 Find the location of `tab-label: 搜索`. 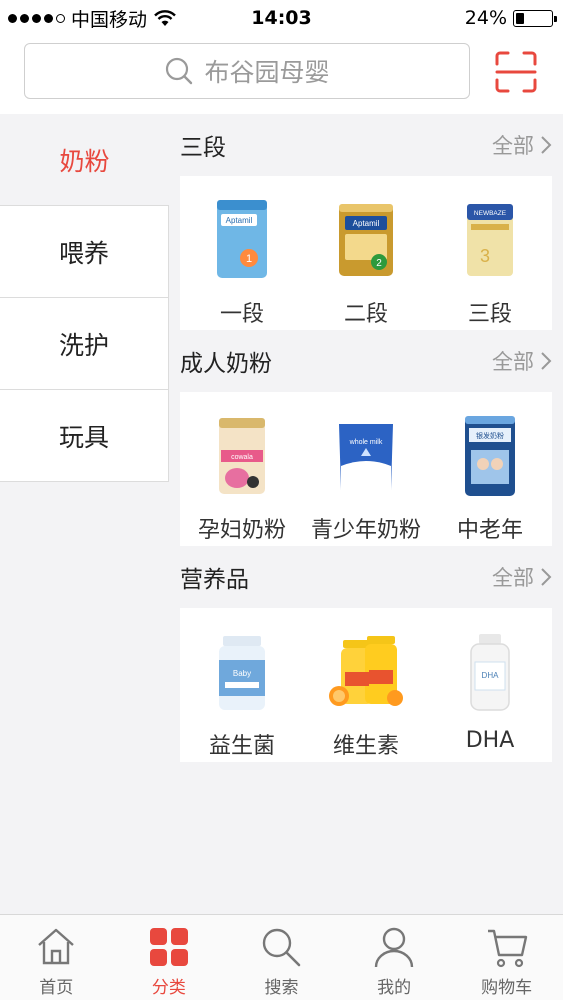

tab-label: 搜索 is located at coordinates (281, 988).